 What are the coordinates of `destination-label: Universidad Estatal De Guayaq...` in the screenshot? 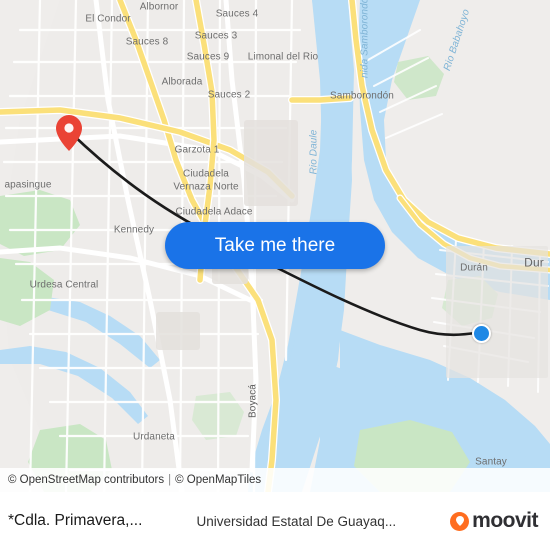 It's located at (296, 521).